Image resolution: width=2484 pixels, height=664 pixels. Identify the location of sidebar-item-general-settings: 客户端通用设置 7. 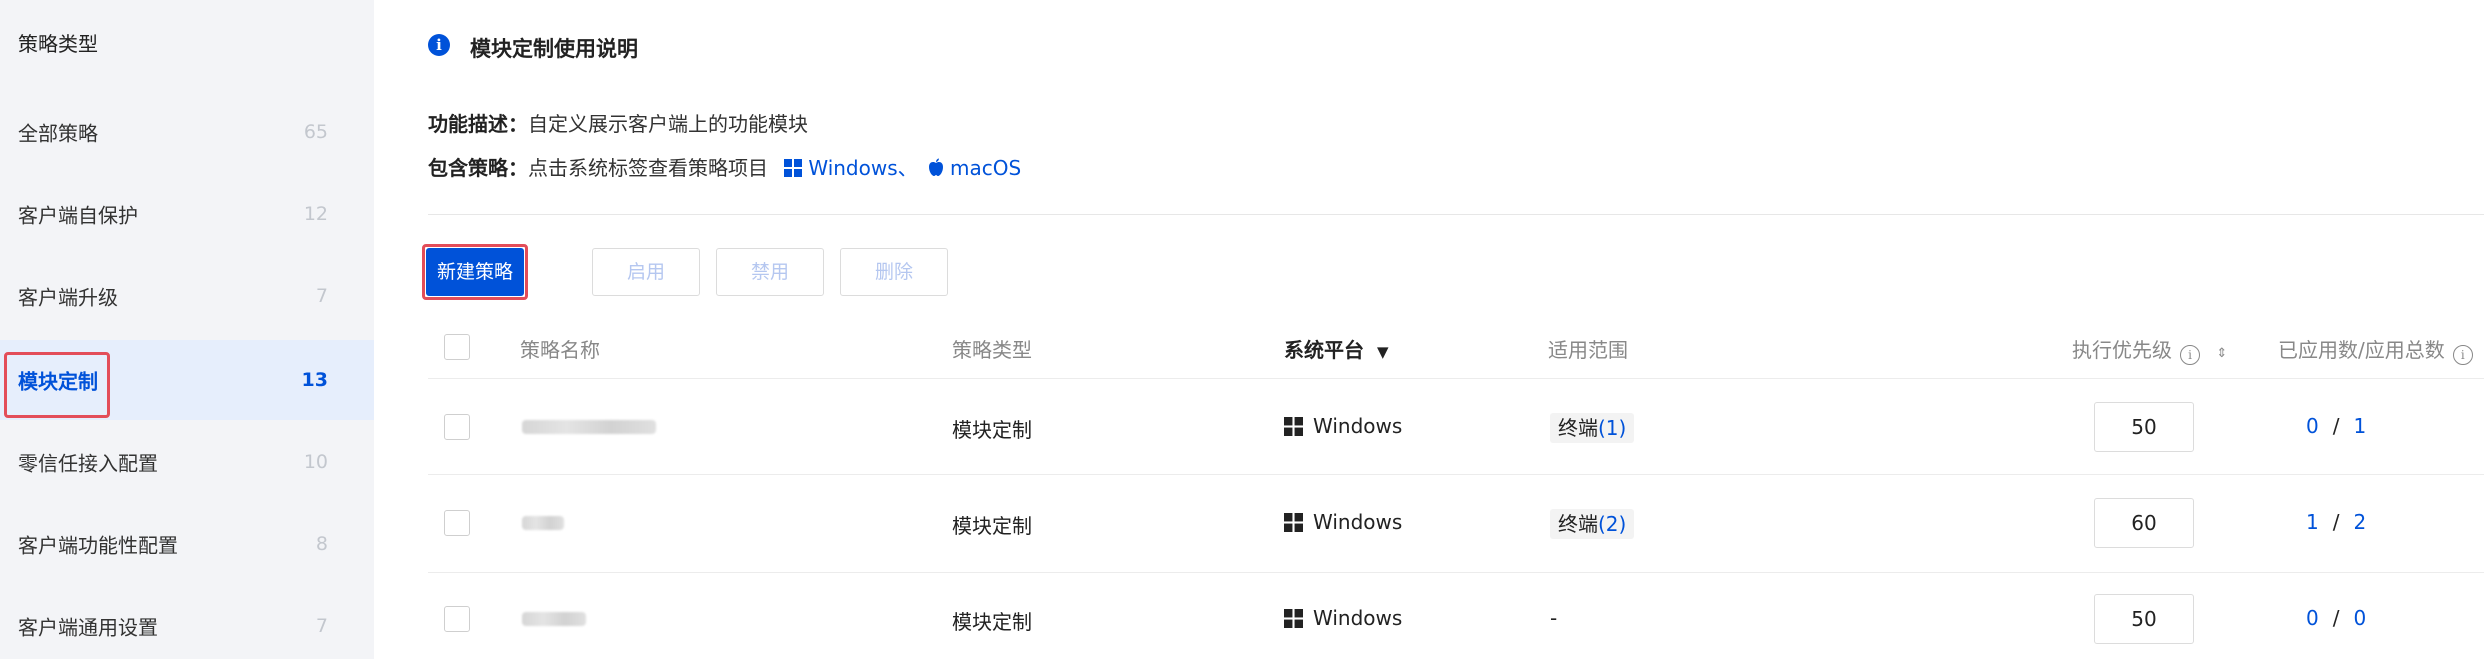
(187, 626).